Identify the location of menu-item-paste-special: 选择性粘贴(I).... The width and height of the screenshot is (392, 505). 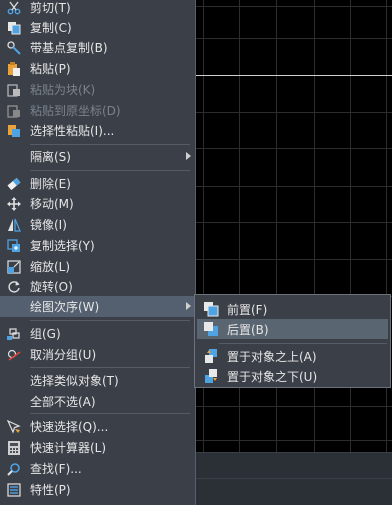
(97, 130).